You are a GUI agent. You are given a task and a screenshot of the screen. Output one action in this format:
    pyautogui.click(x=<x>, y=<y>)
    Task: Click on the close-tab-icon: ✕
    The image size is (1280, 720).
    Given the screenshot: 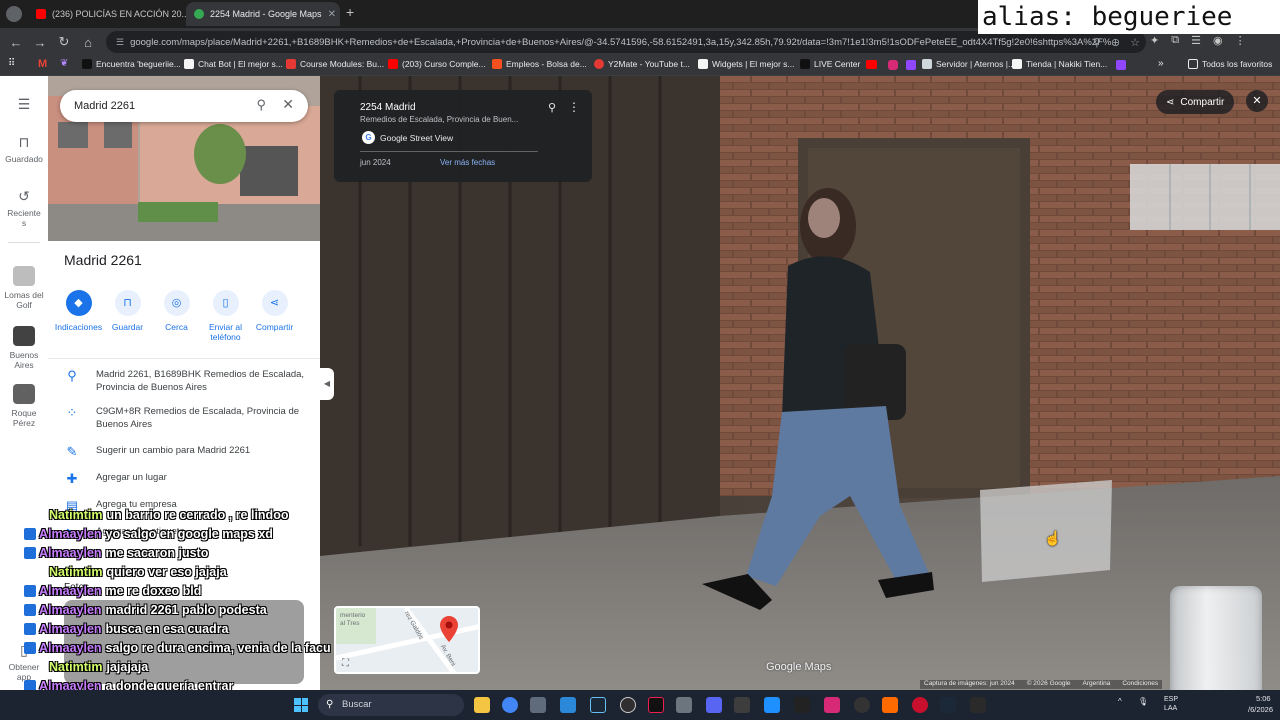 What is the action you would take?
    pyautogui.click(x=329, y=14)
    